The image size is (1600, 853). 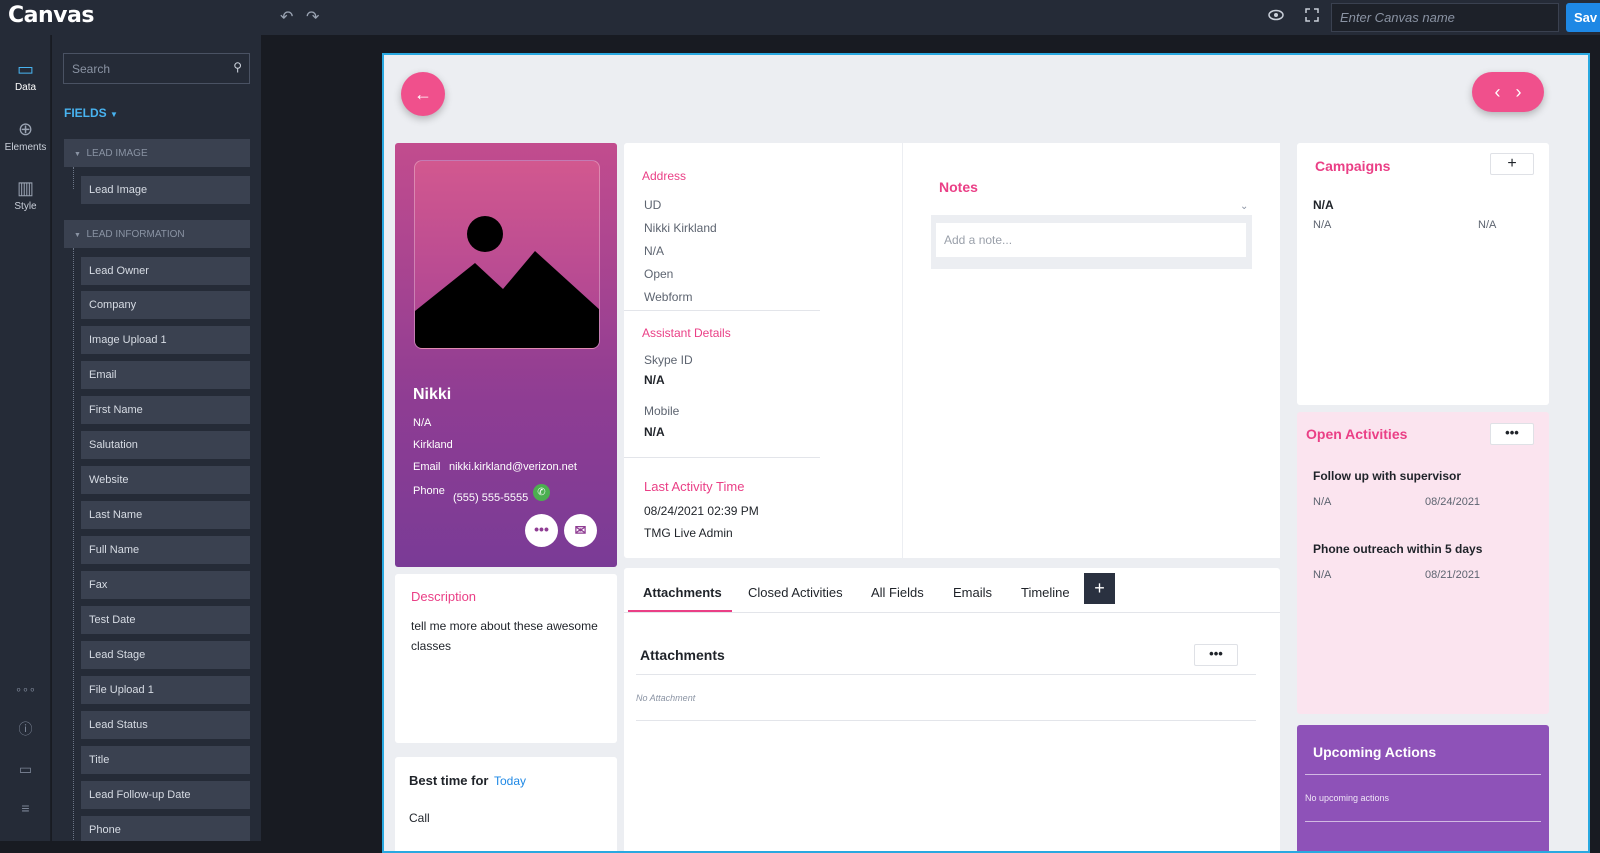 I want to click on activity-date: 08/24/2021, so click(x=1453, y=502).